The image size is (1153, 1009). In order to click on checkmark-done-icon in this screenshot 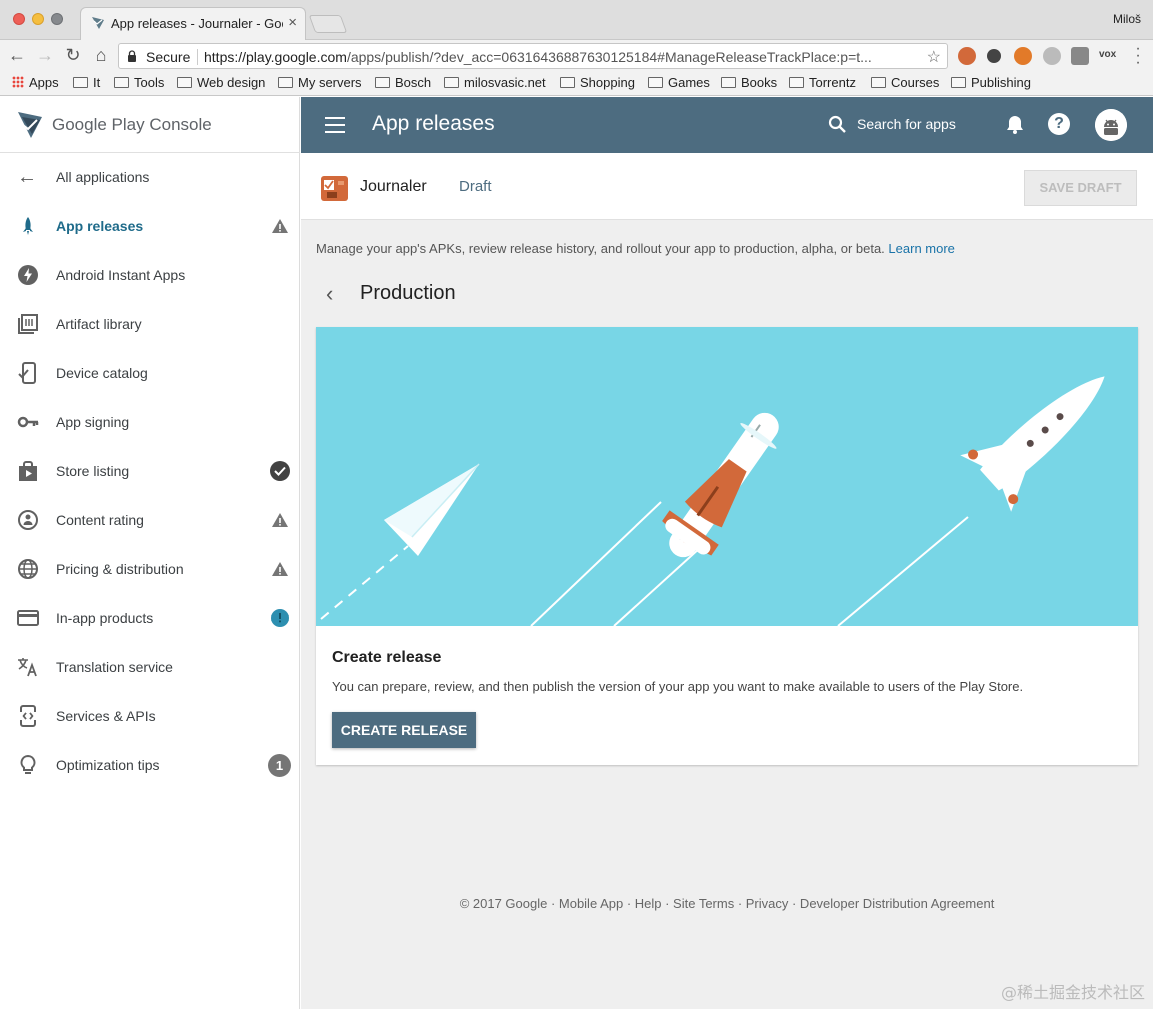, I will do `click(280, 471)`.